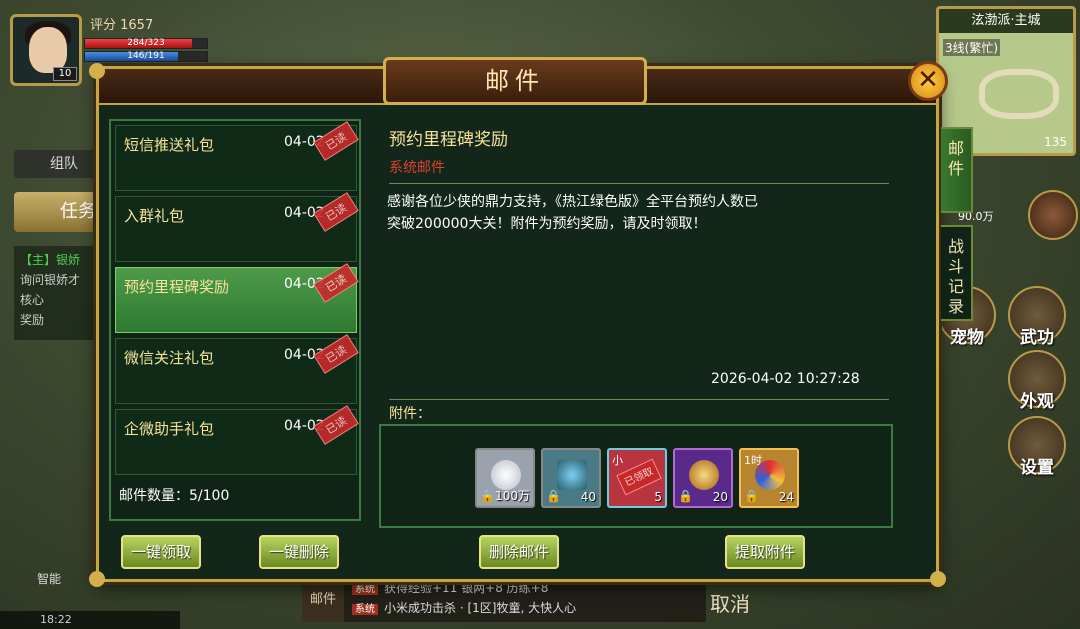 The width and height of the screenshot is (1080, 629). Describe the element at coordinates (720, 497) in the screenshot. I see `item-qty: 20` at that location.